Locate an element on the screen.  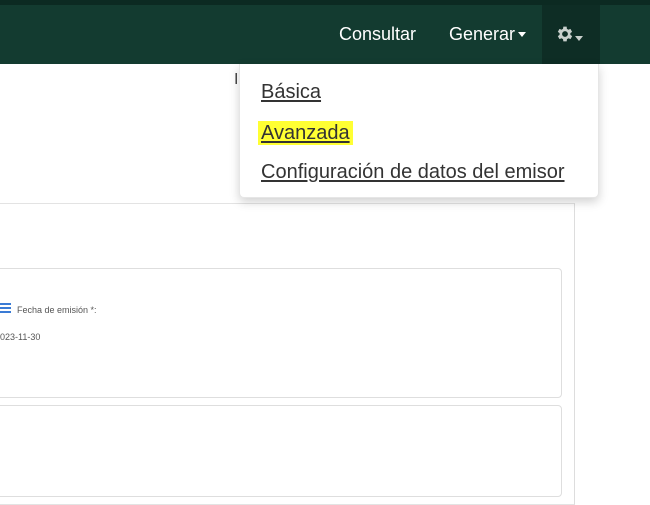
menu-item-avanzada: Avanzada is located at coordinates (305, 133).